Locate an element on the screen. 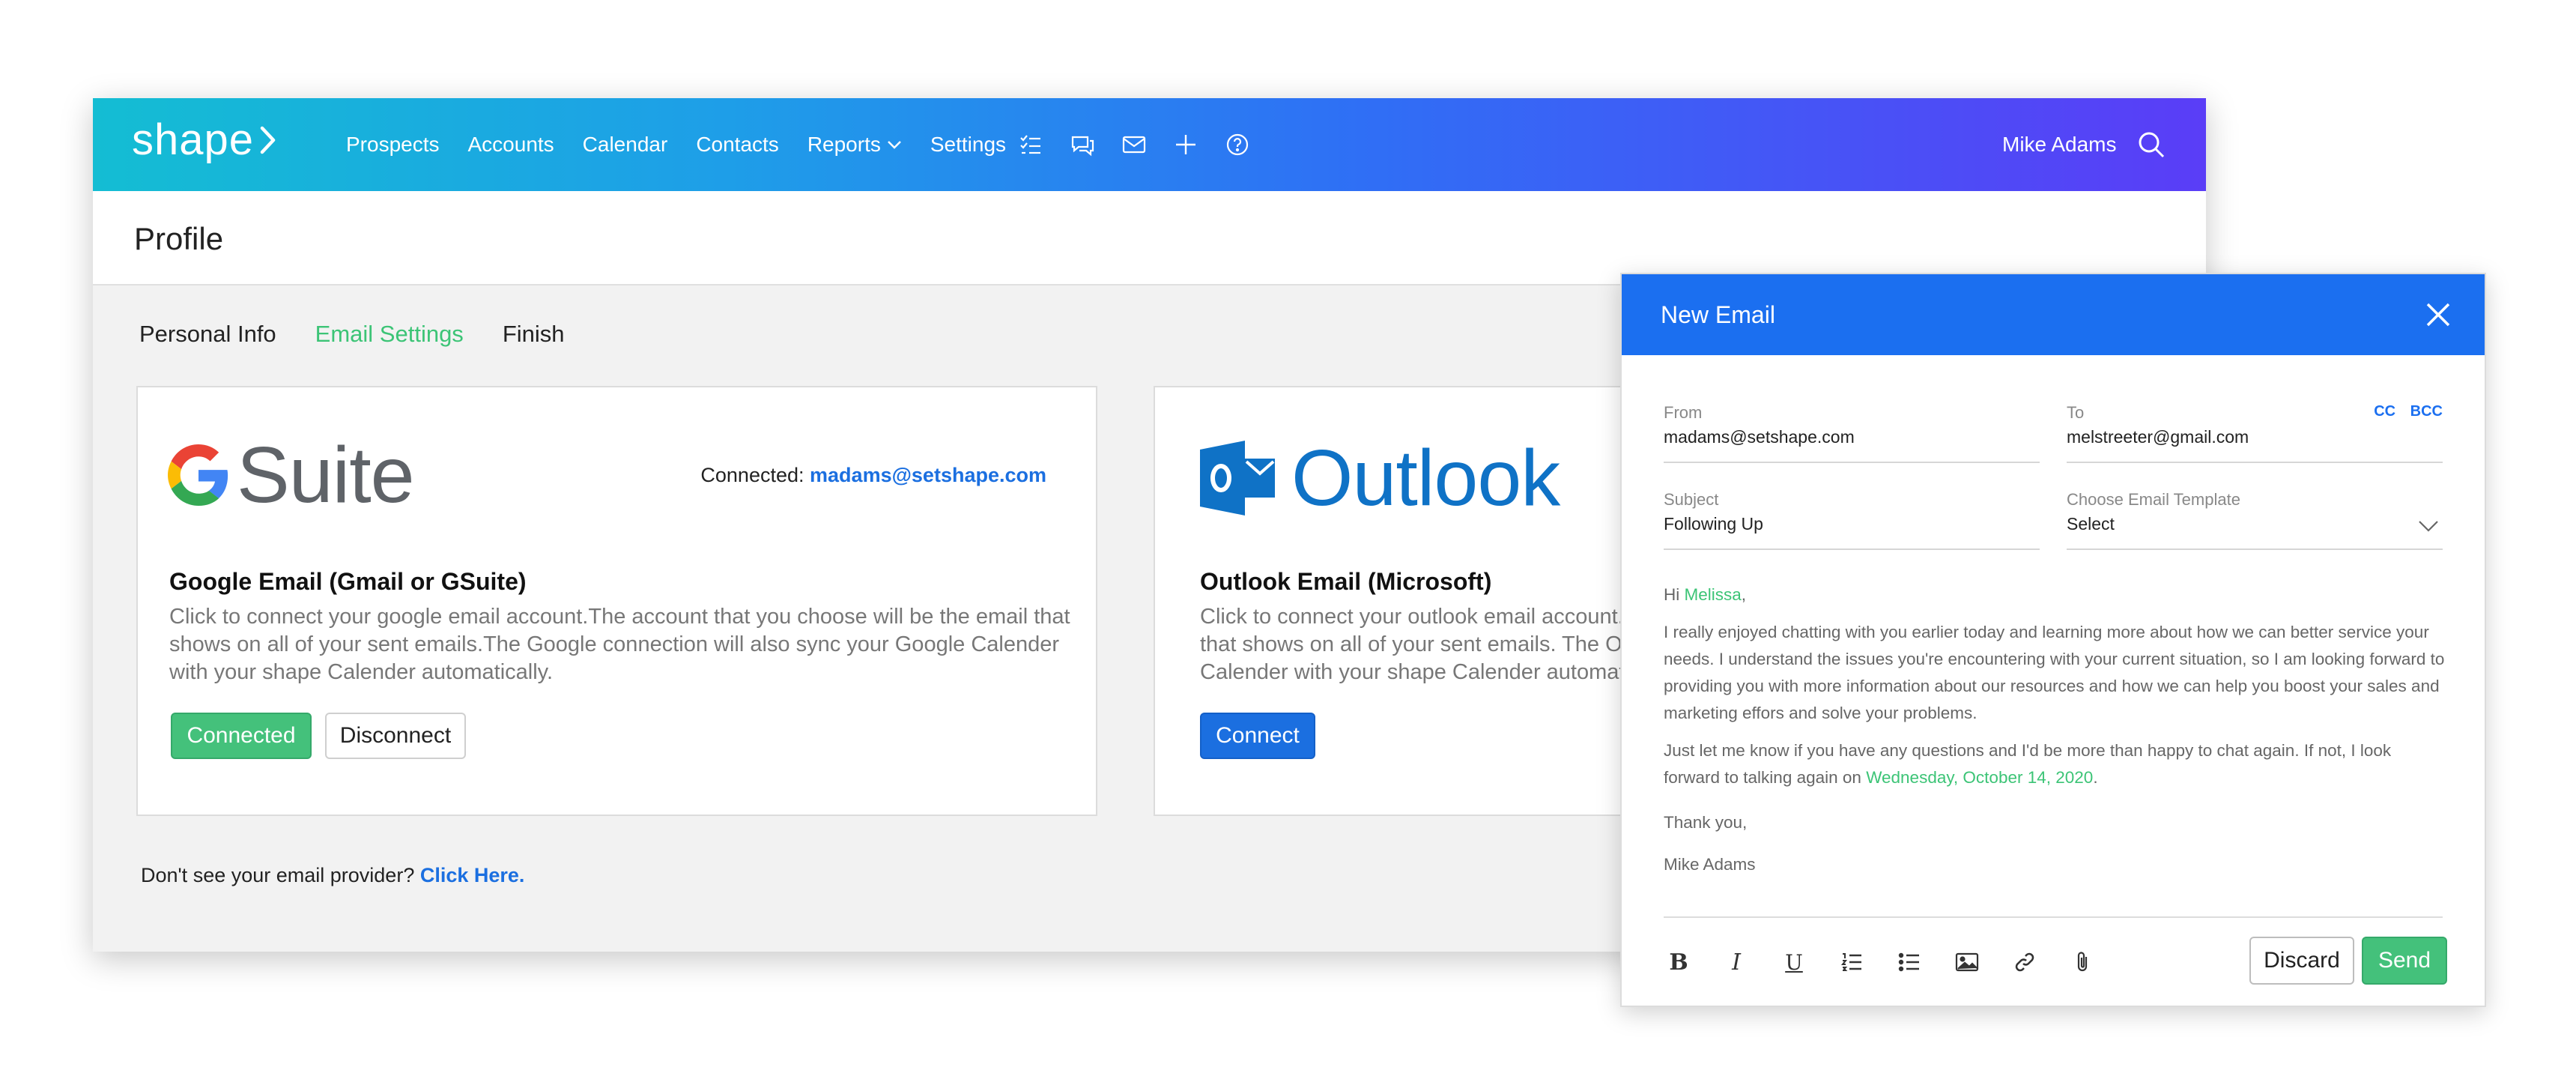 The image size is (2576, 1091). attachment-icon is located at coordinates (2082, 962).